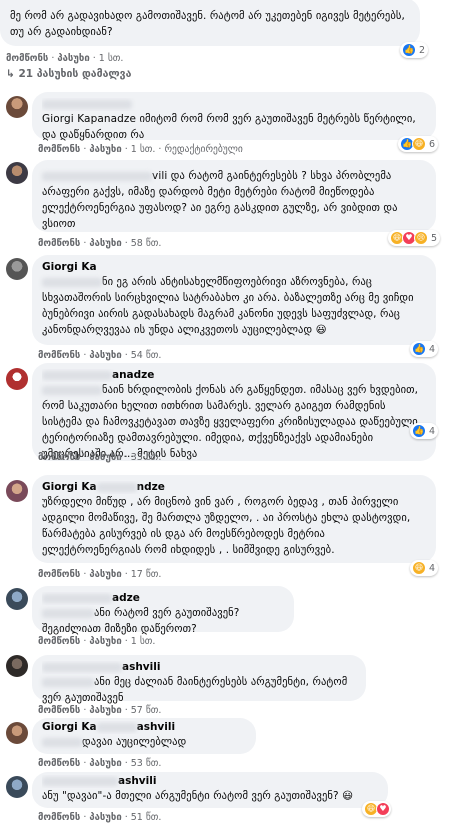 Image resolution: width=452 pixels, height=827 pixels. I want to click on timestamp: 51 წთ., so click(146, 817).